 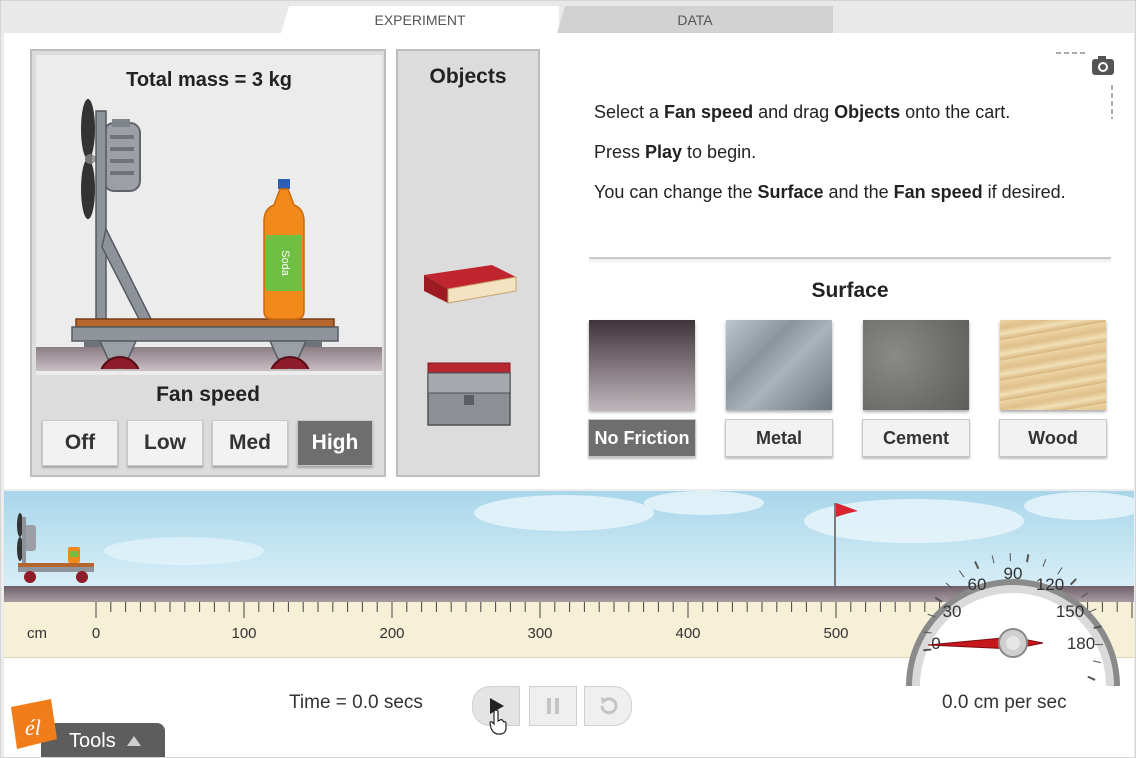 I want to click on instruction-text: if desired., so click(x=1024, y=192).